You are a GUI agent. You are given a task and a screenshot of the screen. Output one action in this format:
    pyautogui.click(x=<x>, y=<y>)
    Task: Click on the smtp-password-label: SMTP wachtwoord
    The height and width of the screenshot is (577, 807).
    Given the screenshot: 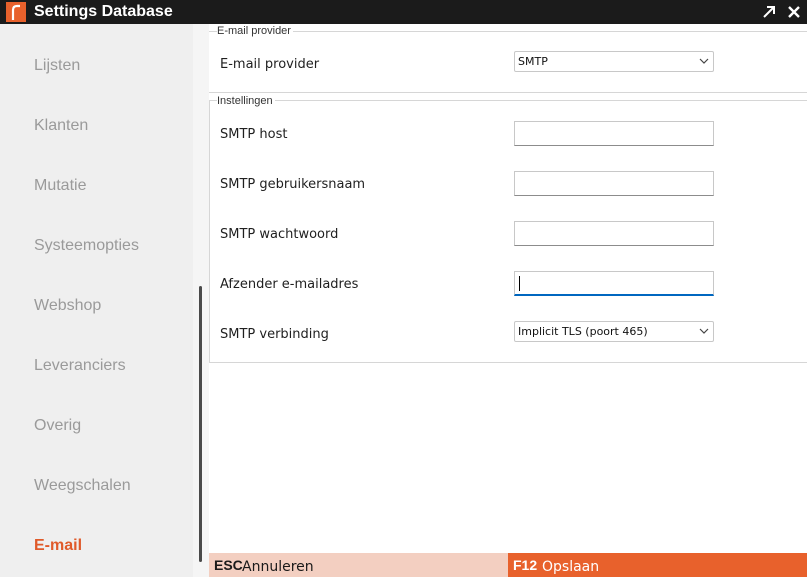 What is the action you would take?
    pyautogui.click(x=279, y=234)
    